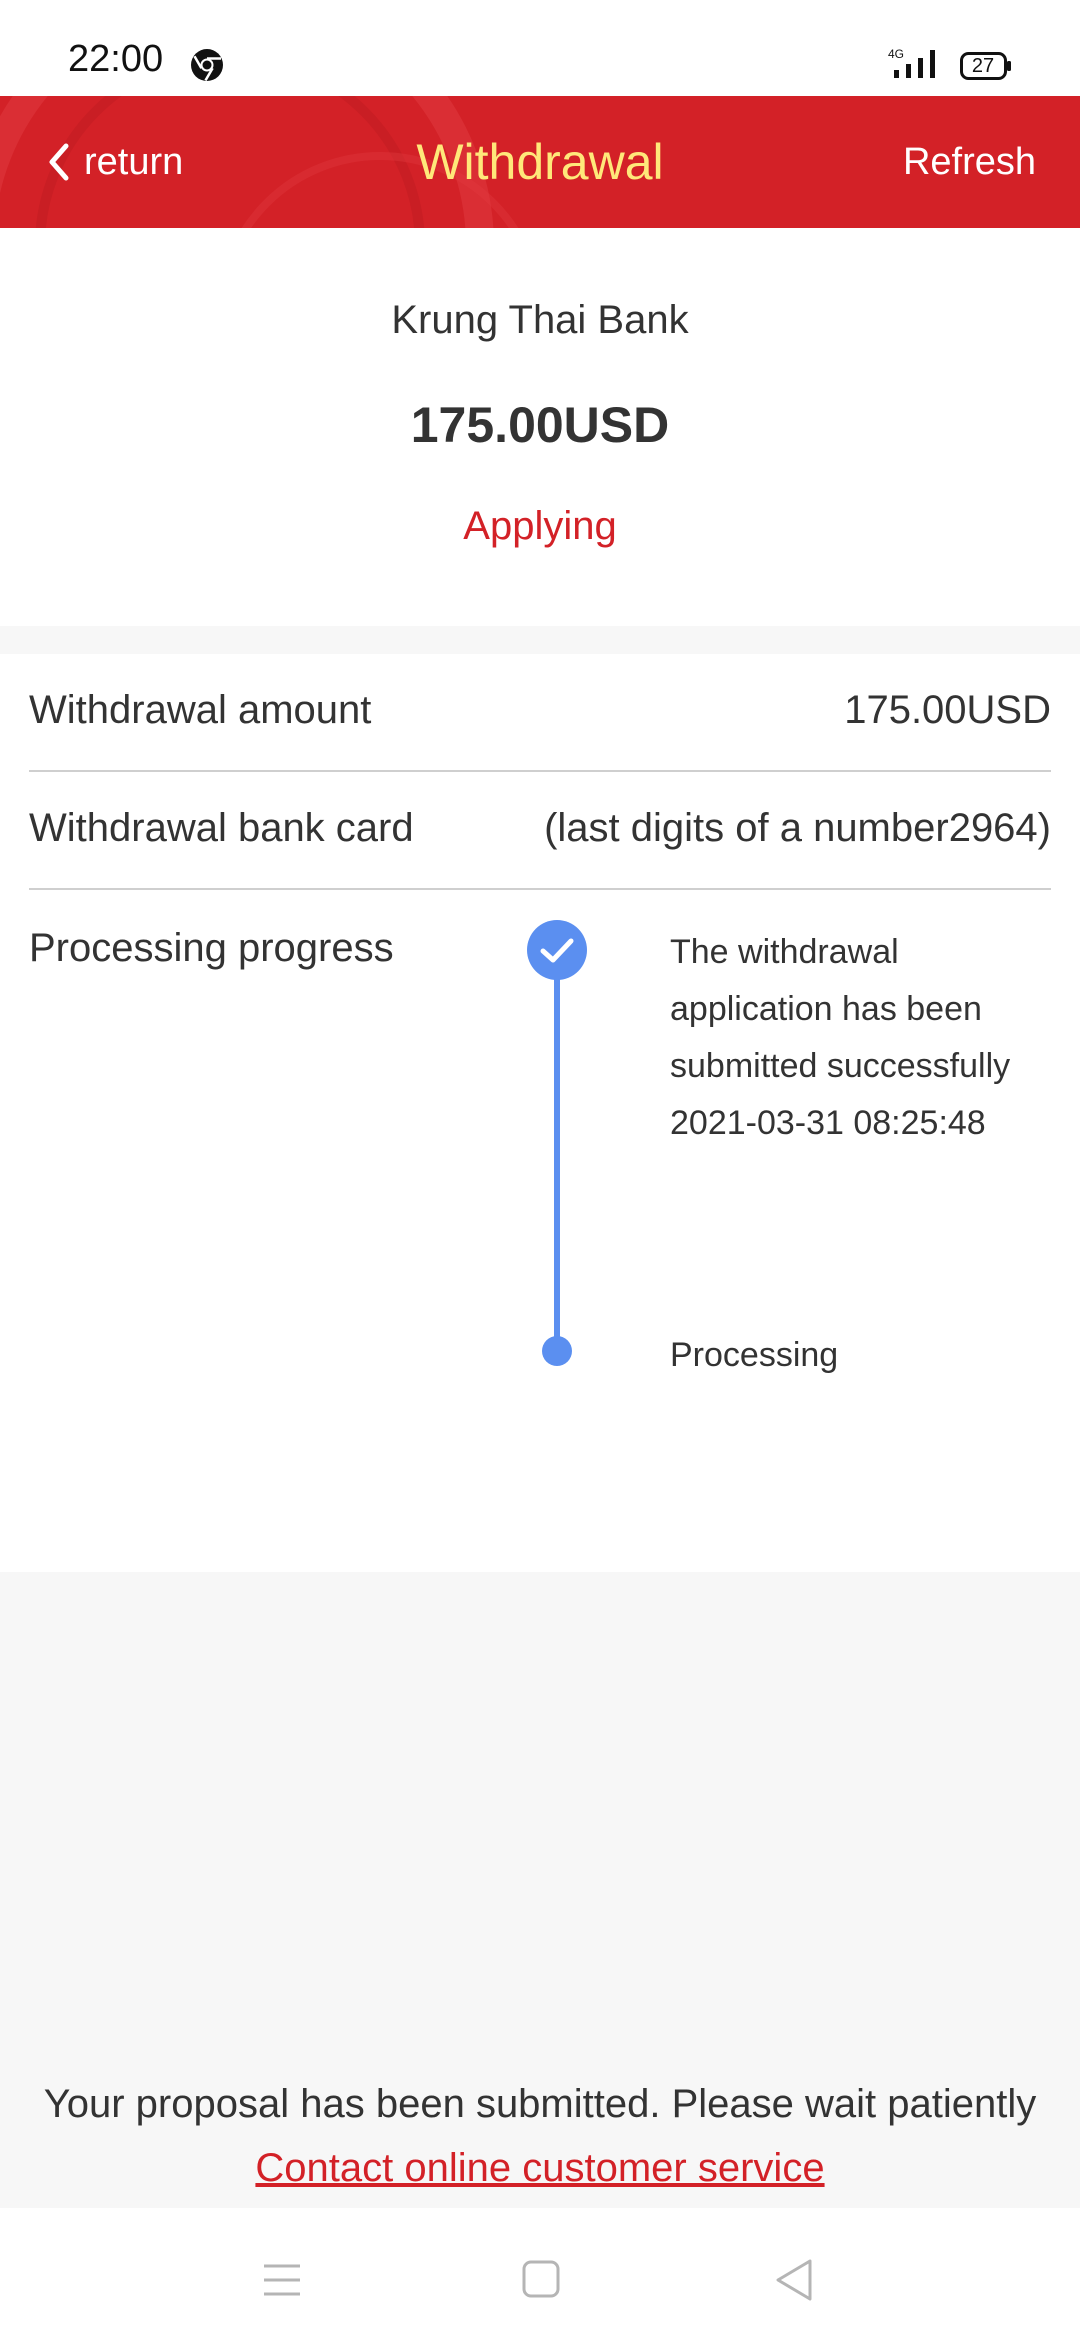  I want to click on network-label: 4G, so click(896, 54).